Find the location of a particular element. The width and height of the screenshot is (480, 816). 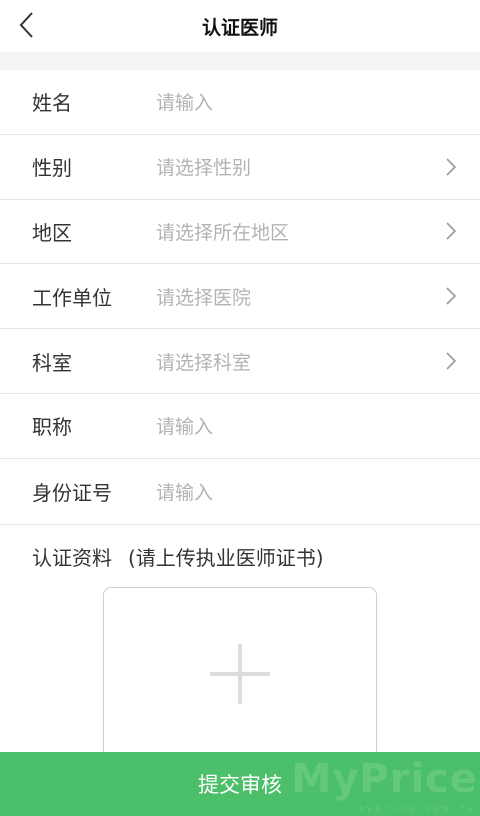

form-row-title: 职称 请输入 is located at coordinates (240, 426).